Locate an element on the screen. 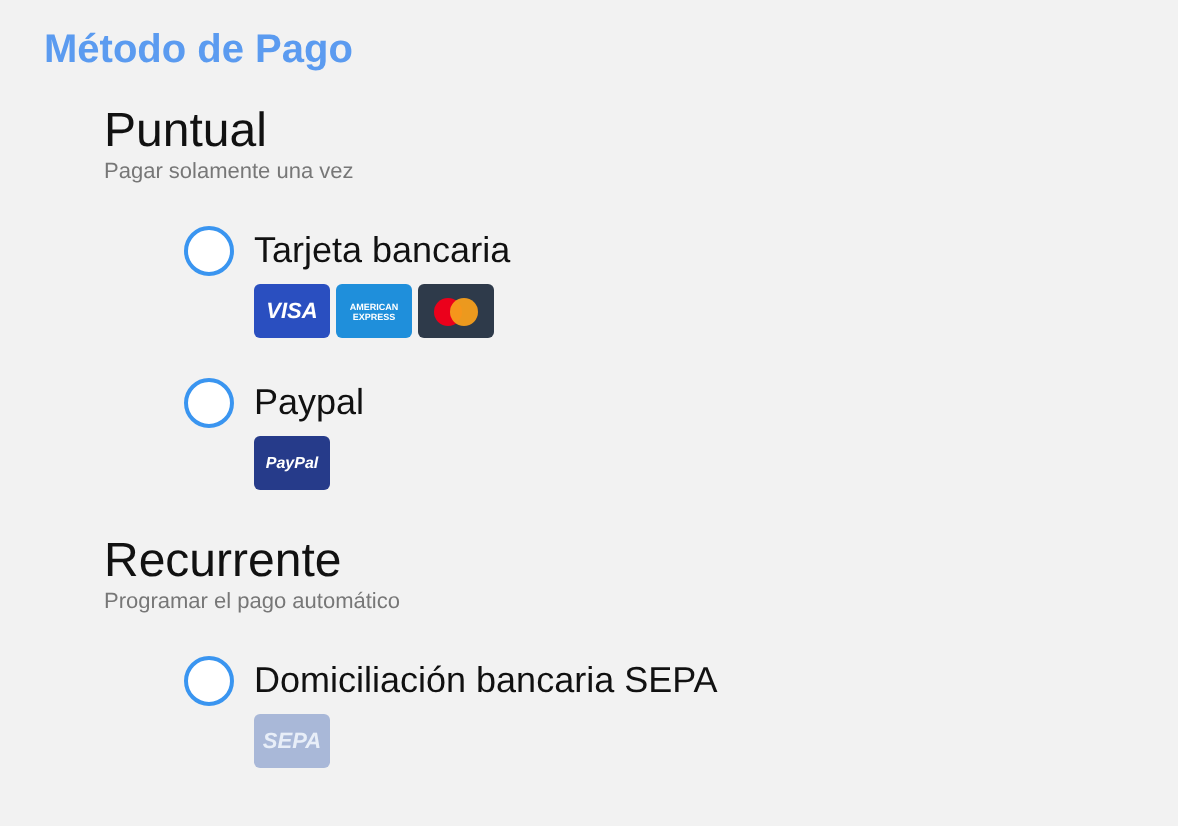 The height and width of the screenshot is (826, 1178). card-logo: PayPal is located at coordinates (292, 463).